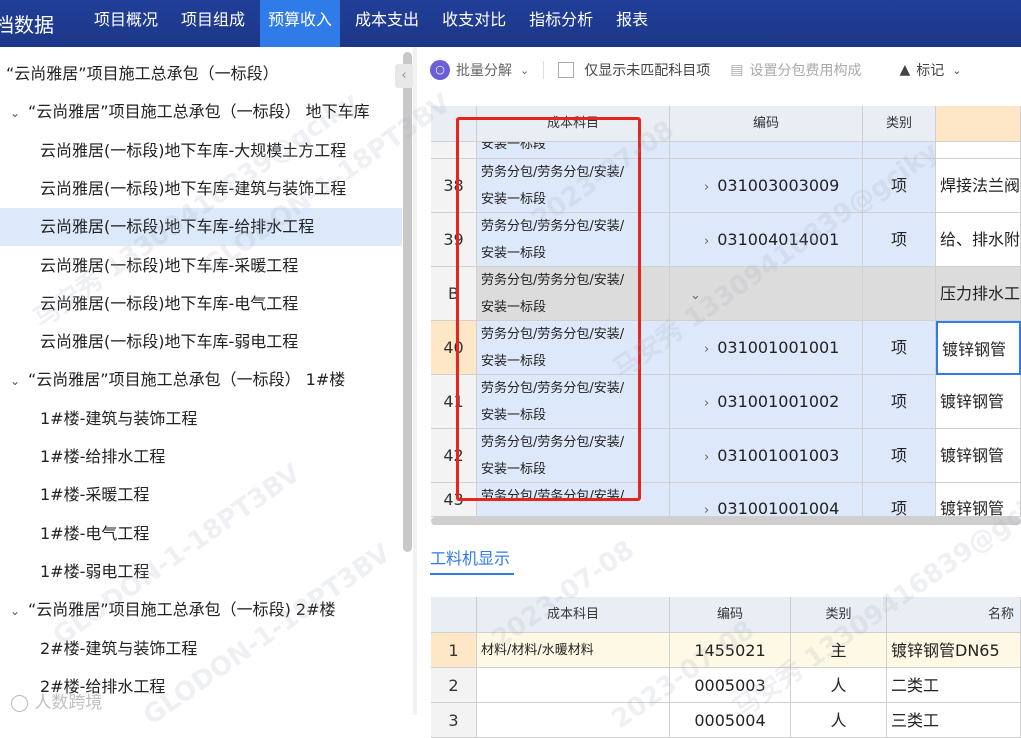  Describe the element at coordinates (978, 186) in the screenshot. I see `name-cell: 焊接法兰阀门` at that location.